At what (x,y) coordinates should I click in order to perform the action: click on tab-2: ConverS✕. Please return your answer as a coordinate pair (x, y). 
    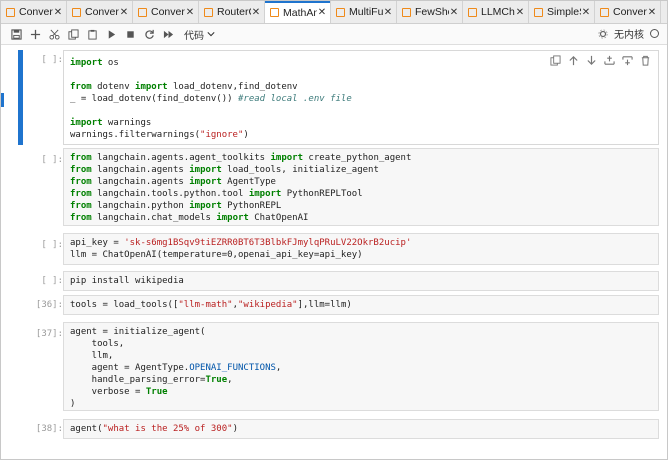
    Looking at the image, I should click on (166, 12).